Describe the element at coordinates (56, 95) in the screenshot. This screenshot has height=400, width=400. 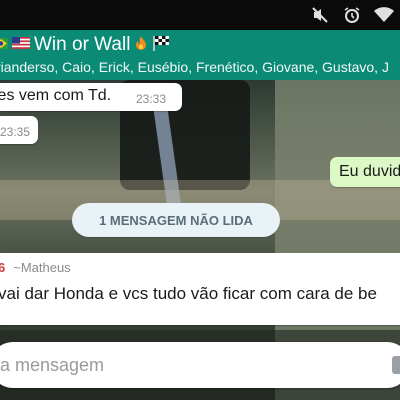
I see `message-text: les vem com Td.` at that location.